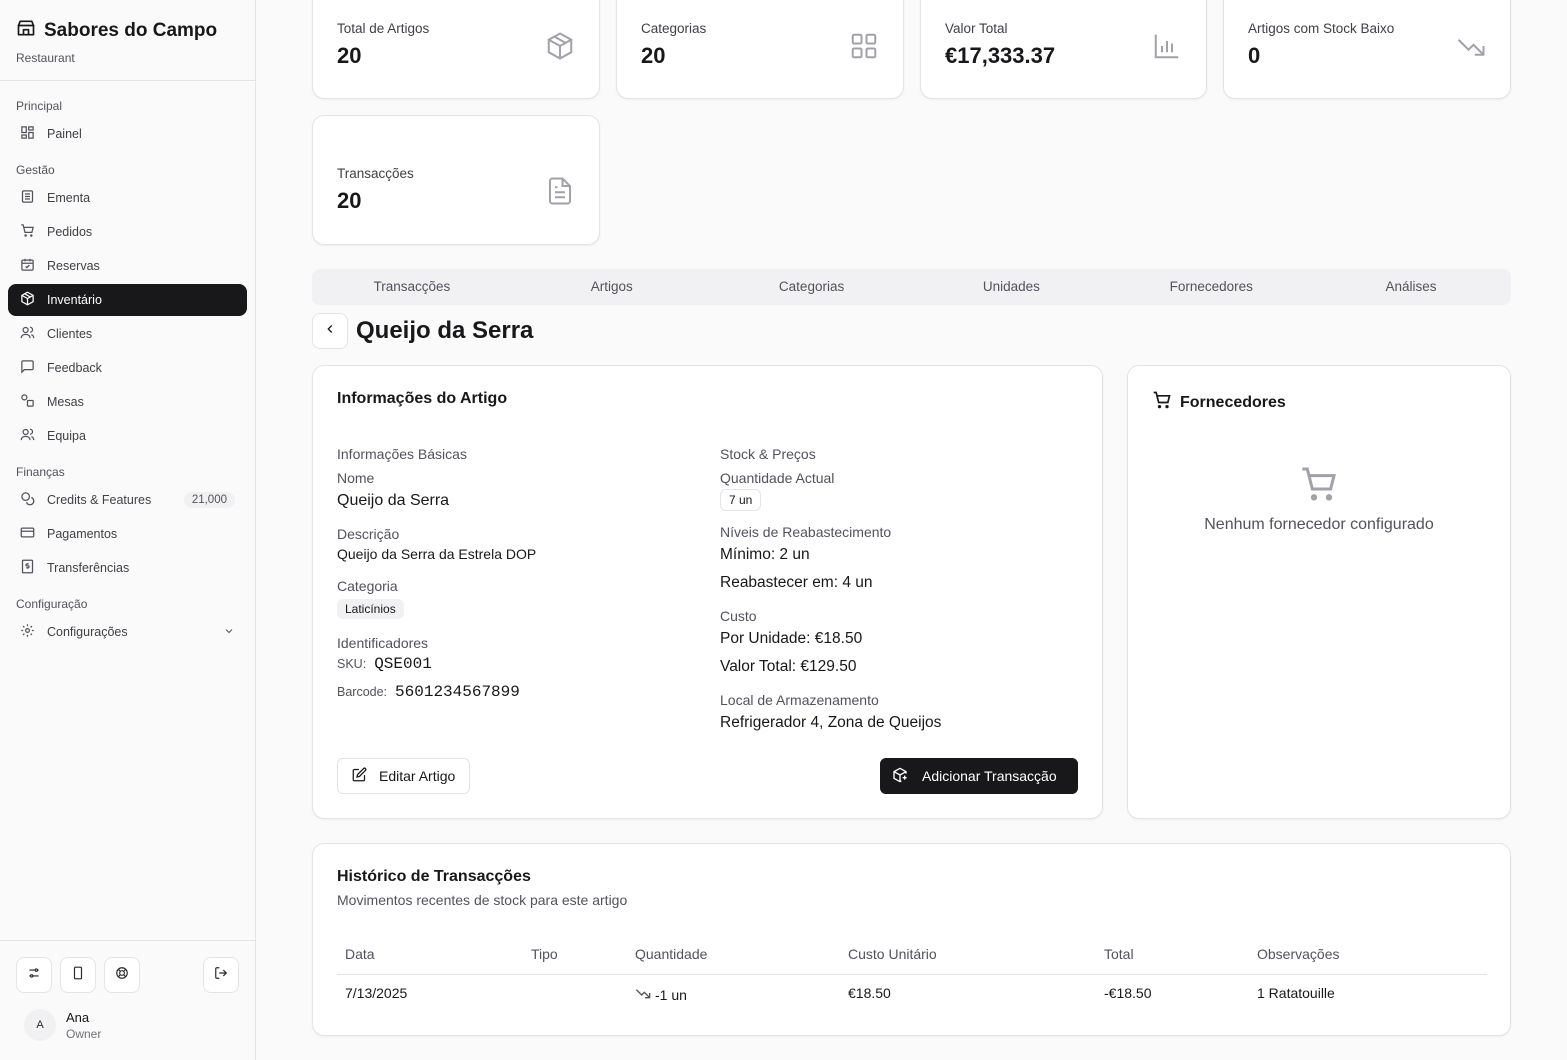  What do you see at coordinates (788, 666) in the screenshot?
I see `total-value: Valor Total: €129.50` at bounding box center [788, 666].